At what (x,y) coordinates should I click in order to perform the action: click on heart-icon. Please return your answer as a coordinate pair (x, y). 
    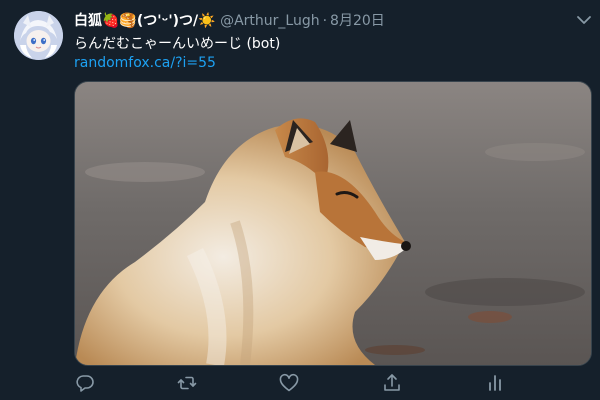
    Looking at the image, I should click on (289, 382).